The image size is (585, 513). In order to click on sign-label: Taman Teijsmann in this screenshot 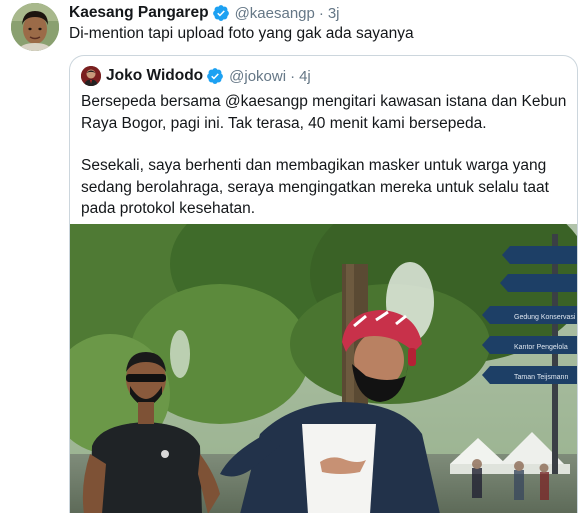, I will do `click(541, 377)`.